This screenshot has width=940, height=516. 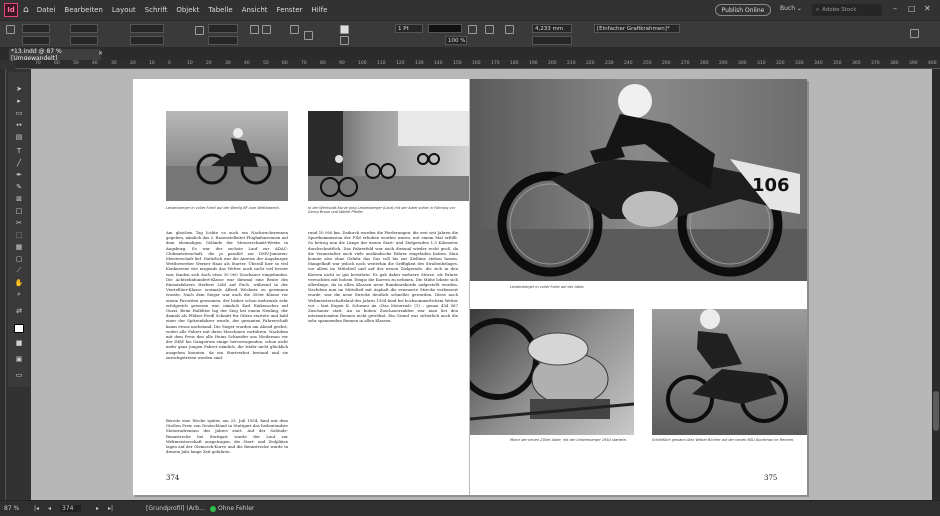 I want to click on page-field: 374, so click(x=71, y=508).